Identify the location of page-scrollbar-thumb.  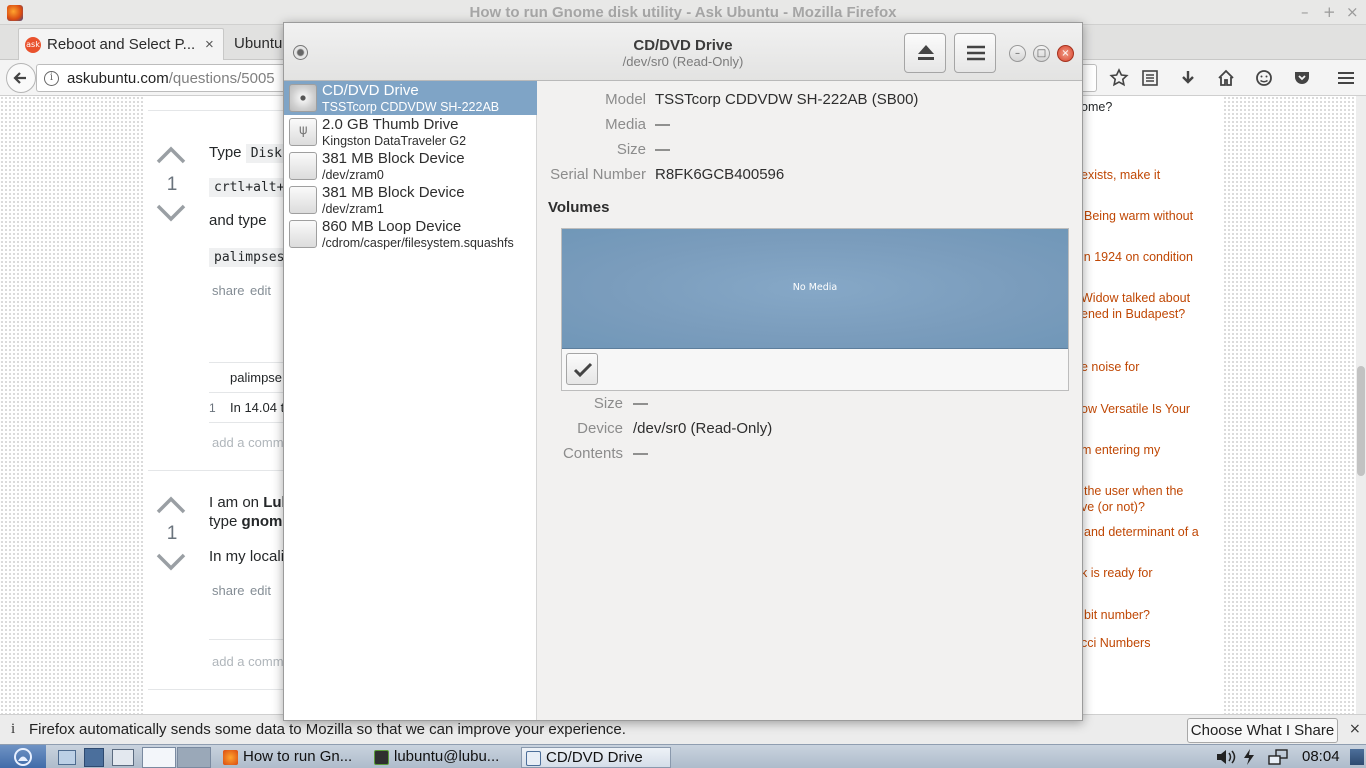
(1361, 421).